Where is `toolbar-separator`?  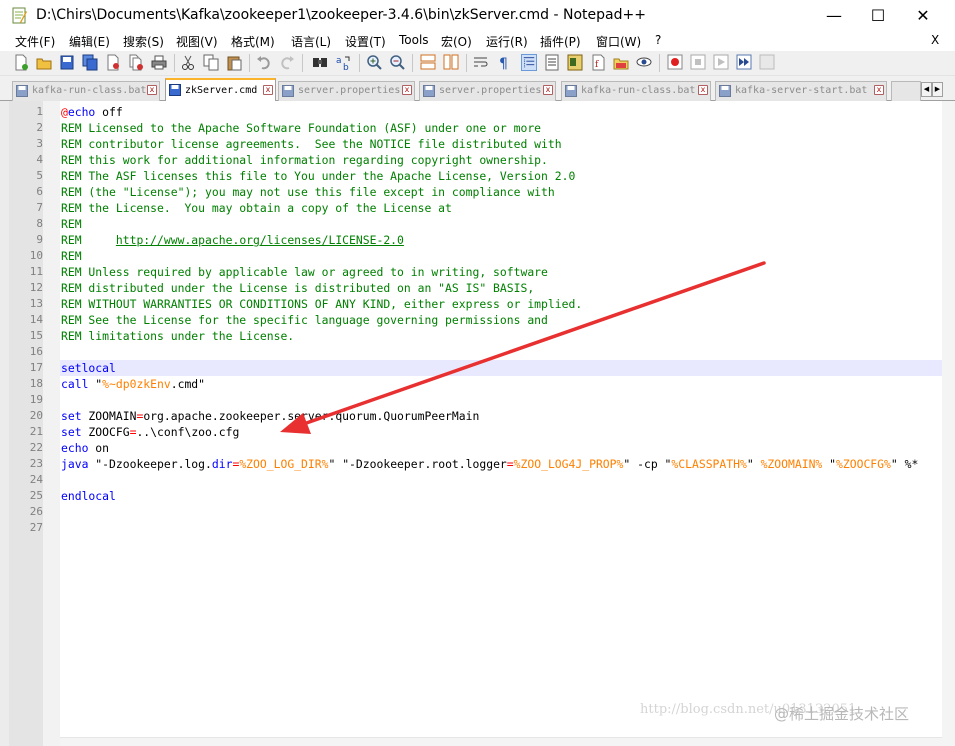 toolbar-separator is located at coordinates (359, 63).